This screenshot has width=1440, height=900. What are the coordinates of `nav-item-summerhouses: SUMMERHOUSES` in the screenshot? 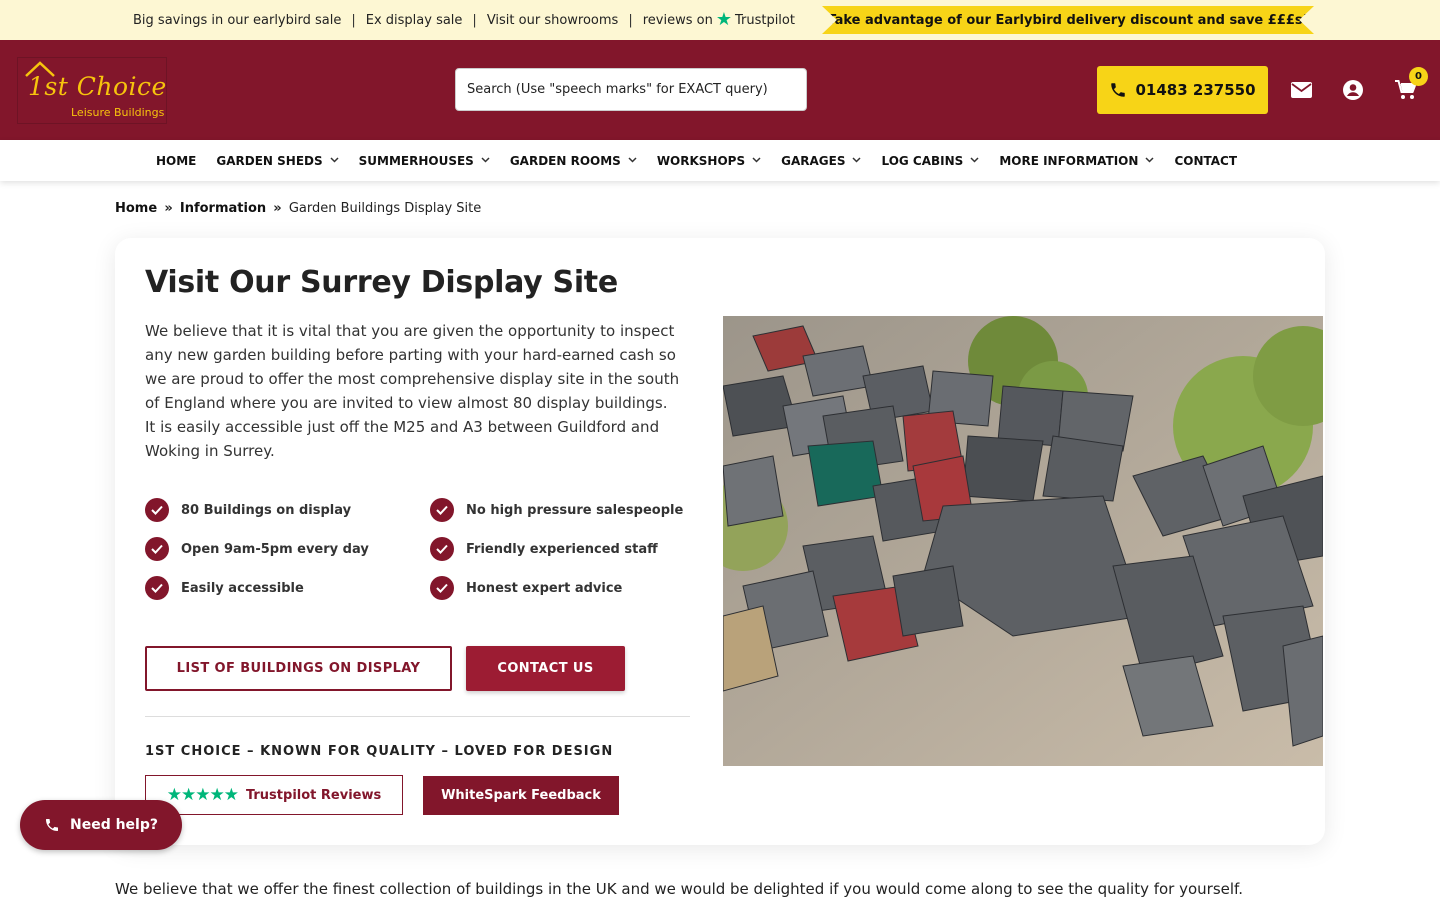 It's located at (424, 161).